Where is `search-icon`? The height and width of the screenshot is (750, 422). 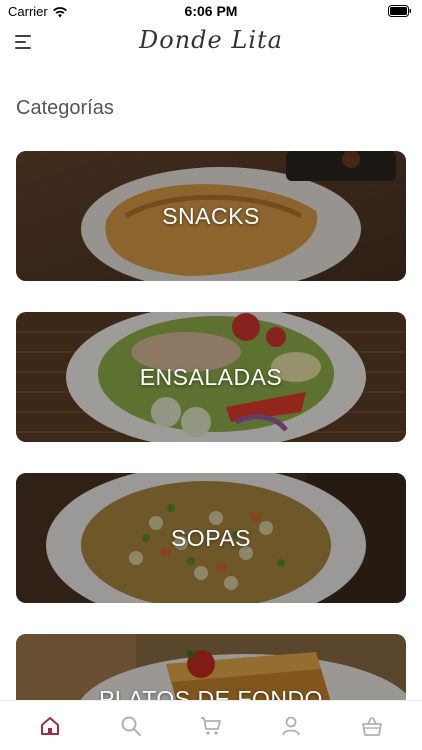 search-icon is located at coordinates (131, 726).